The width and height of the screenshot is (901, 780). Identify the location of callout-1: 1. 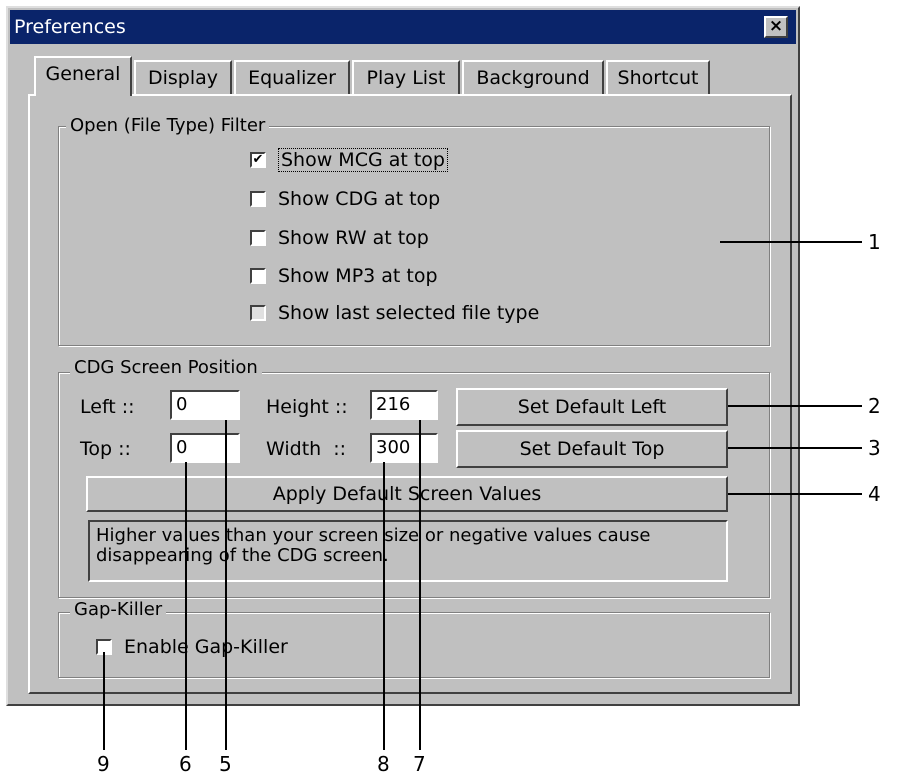
(874, 242).